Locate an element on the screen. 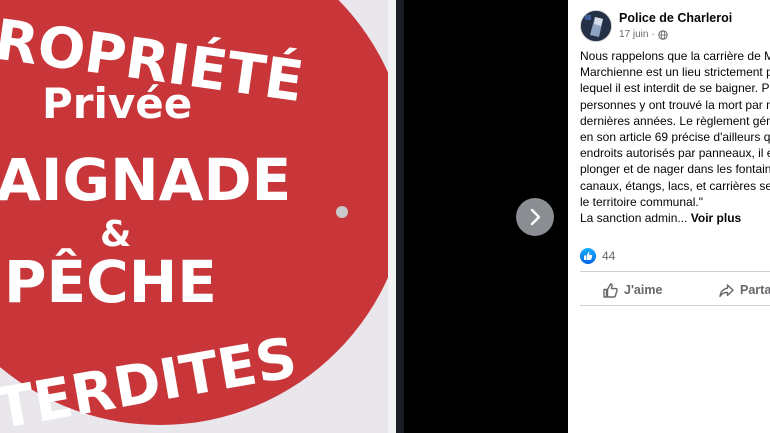 This screenshot has height=433, width=770. post-line: endroits autorisés par panneaux, il e is located at coordinates (675, 153).